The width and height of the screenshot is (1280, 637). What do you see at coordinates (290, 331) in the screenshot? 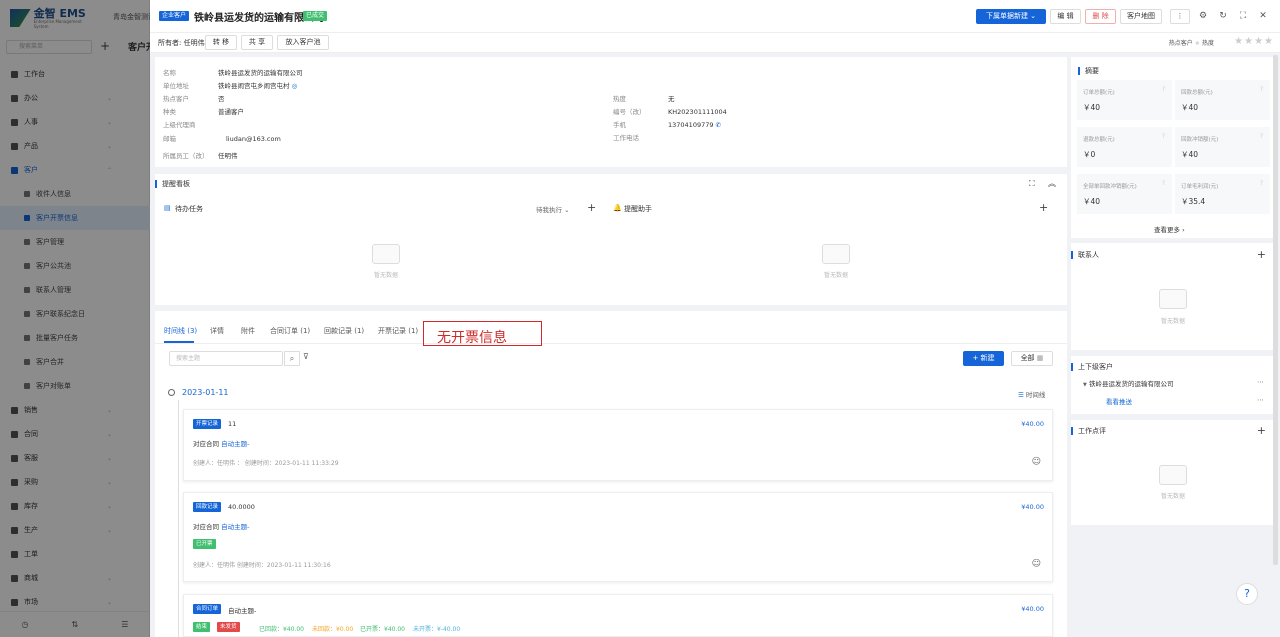
I see `tab-contract-order: 合同订单 (1)` at bounding box center [290, 331].